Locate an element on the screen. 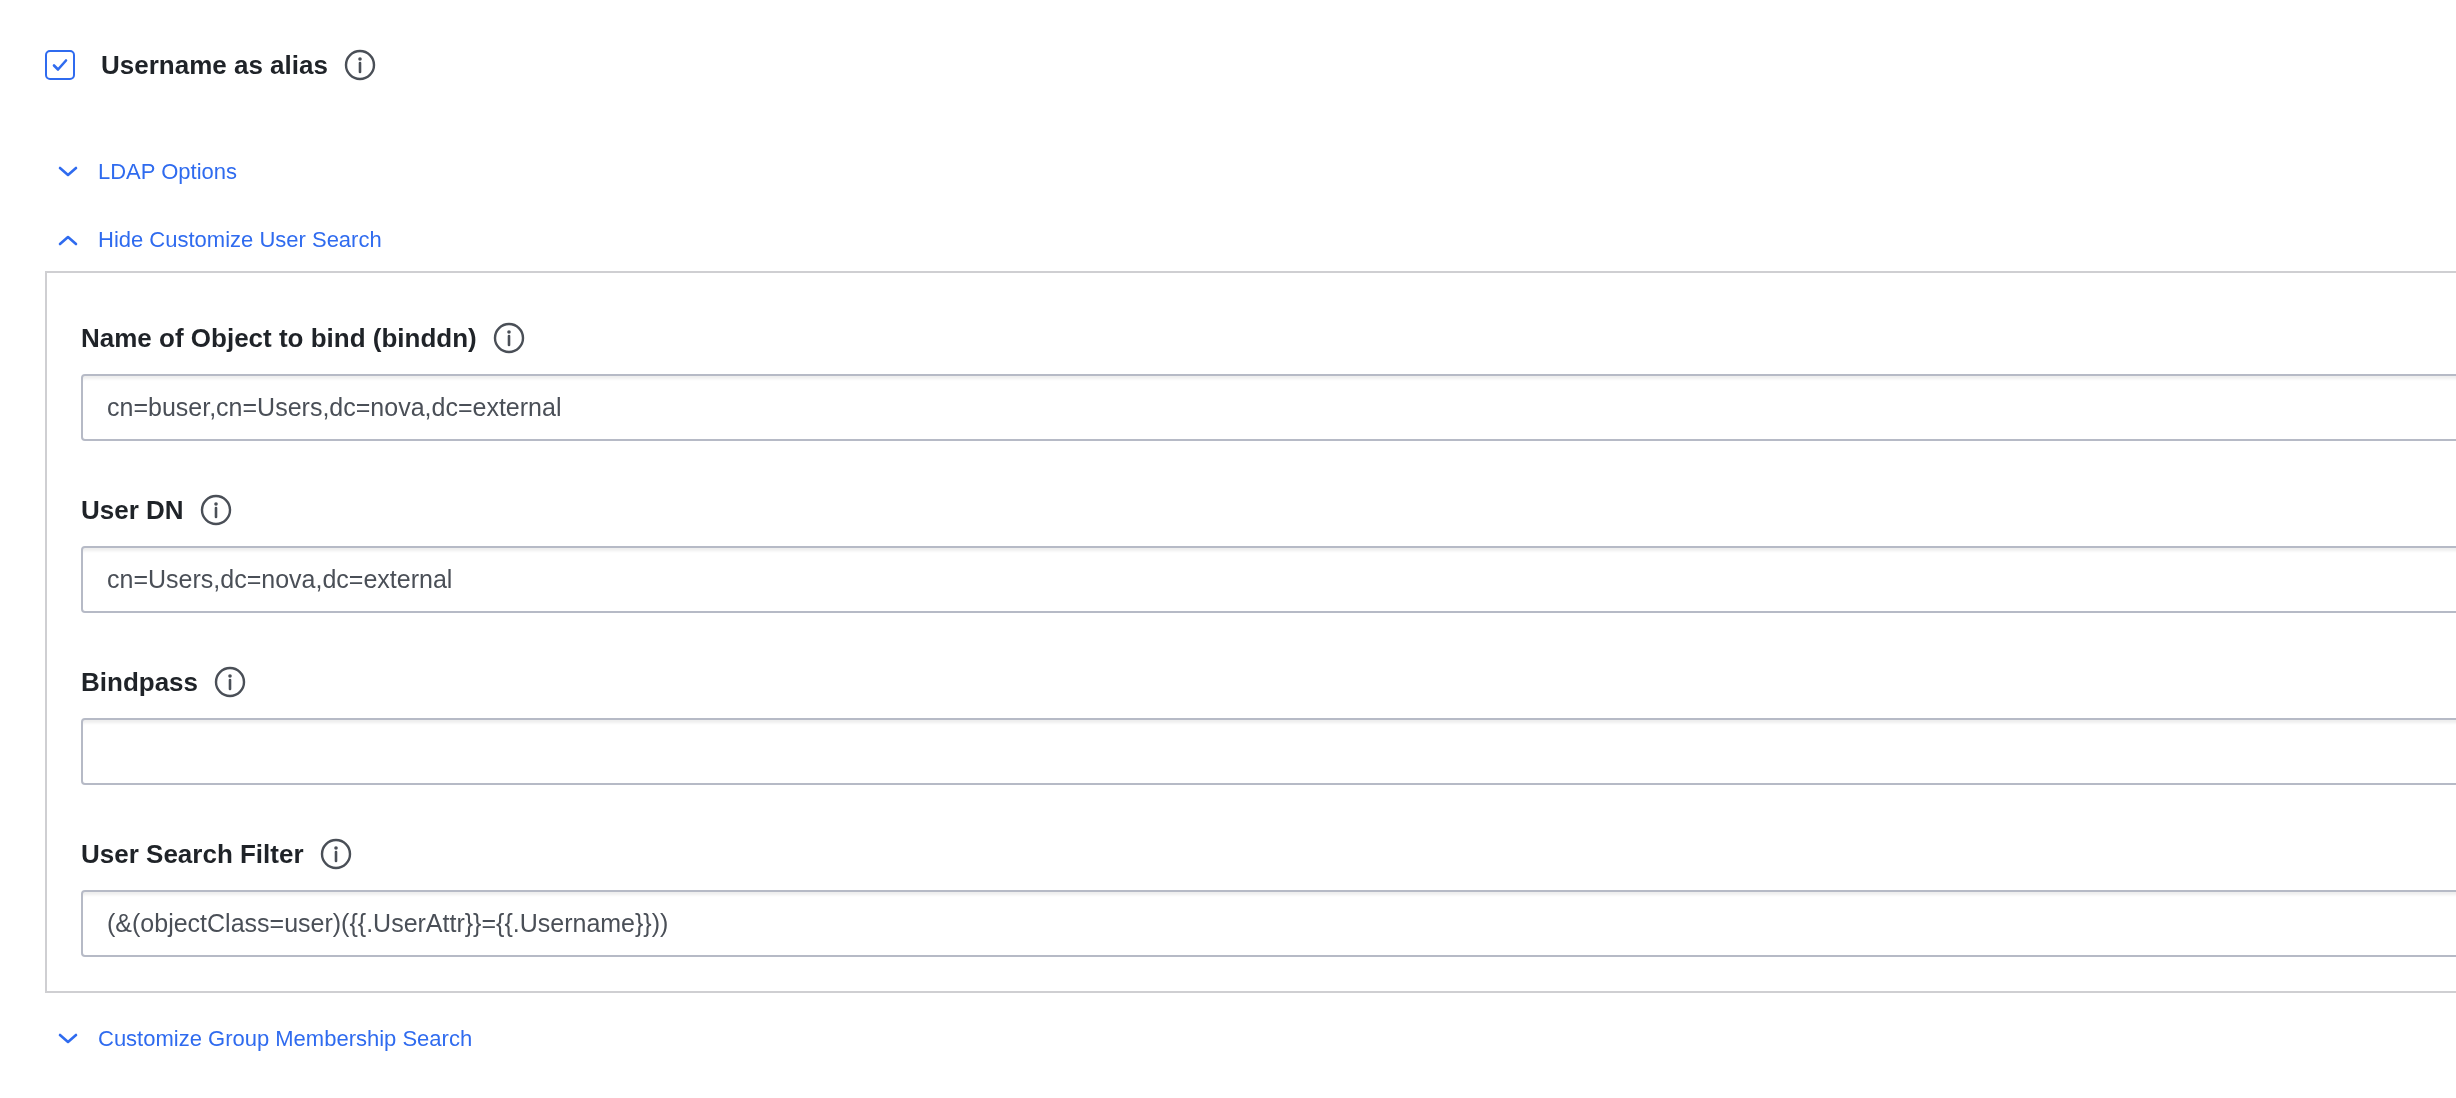  field-label: User DN is located at coordinates (132, 510).